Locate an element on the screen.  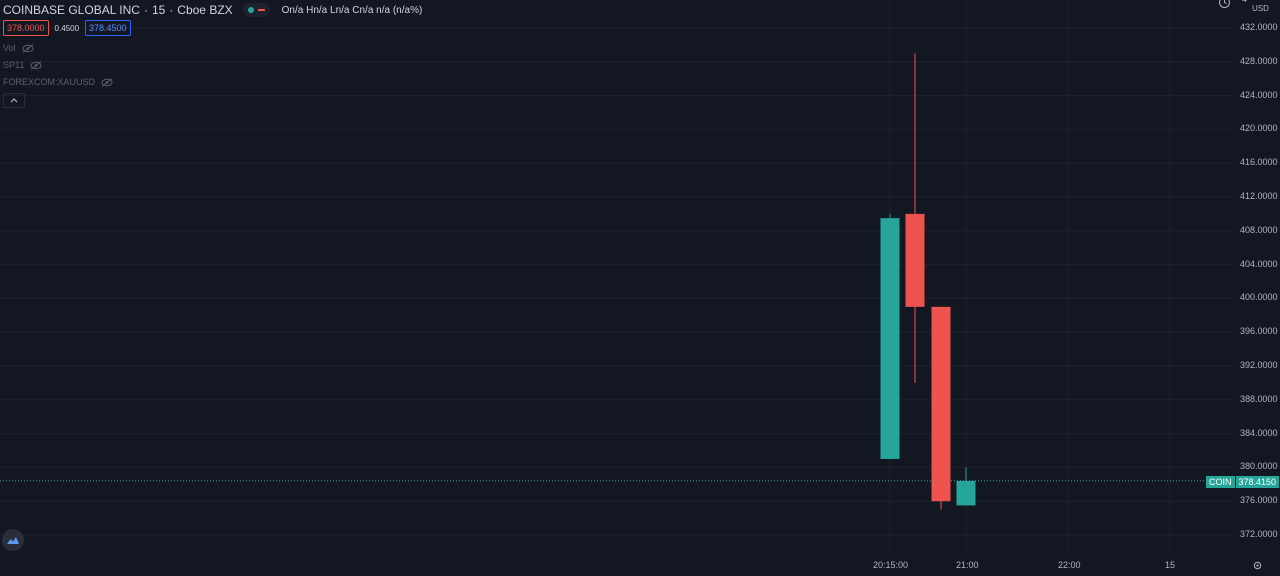
indicator-sp11: SP11 is located at coordinates (22, 65).